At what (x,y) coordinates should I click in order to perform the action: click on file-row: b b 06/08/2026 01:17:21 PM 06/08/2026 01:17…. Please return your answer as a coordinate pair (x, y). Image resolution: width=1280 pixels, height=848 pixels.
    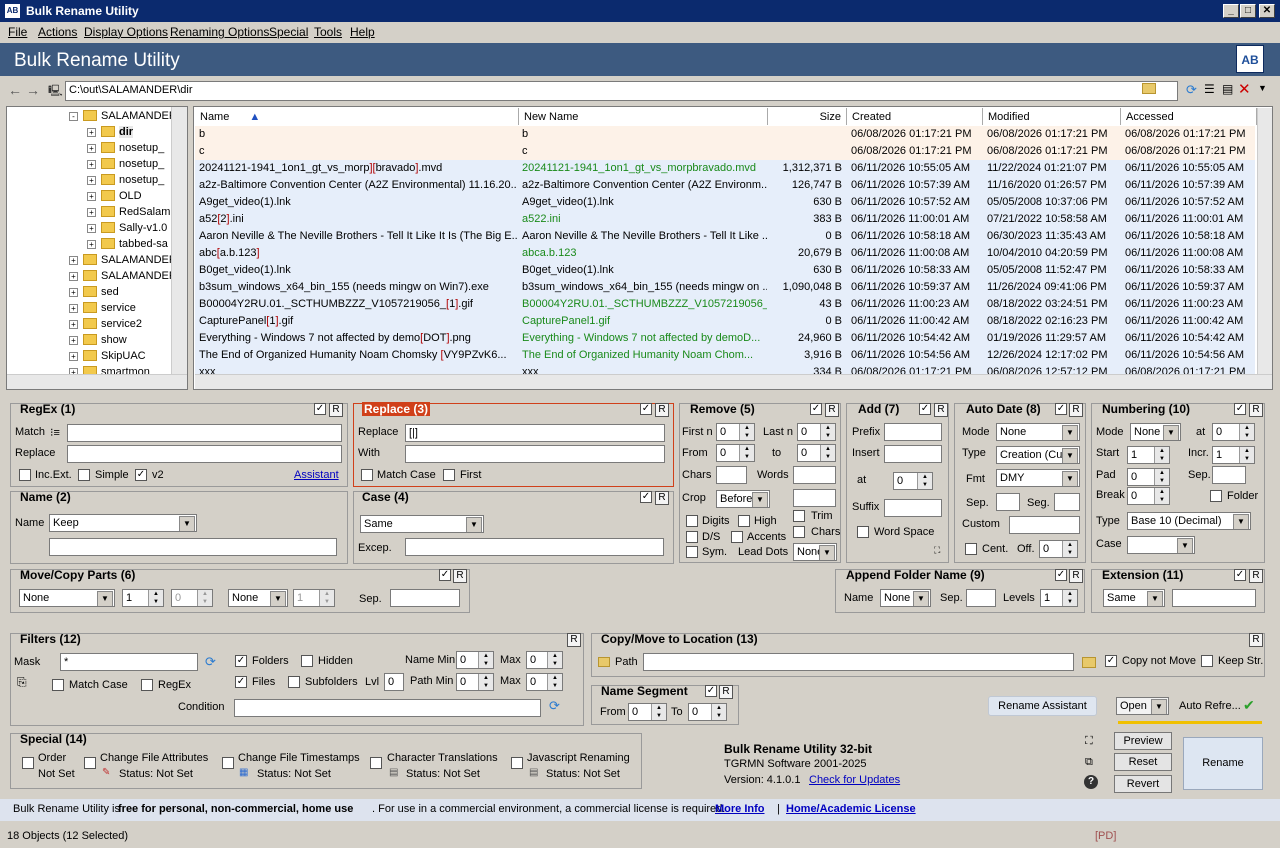
    Looking at the image, I should click on (725, 134).